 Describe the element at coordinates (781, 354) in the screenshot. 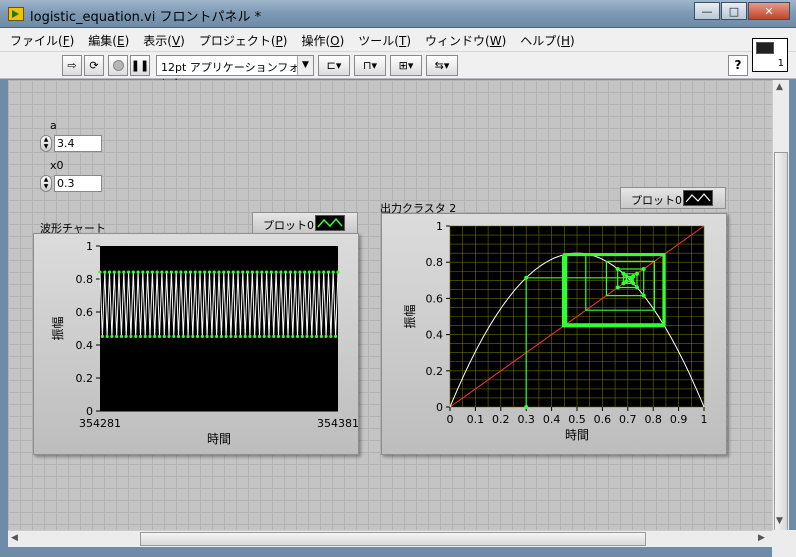

I see `vertical-scroll-thumb` at that location.